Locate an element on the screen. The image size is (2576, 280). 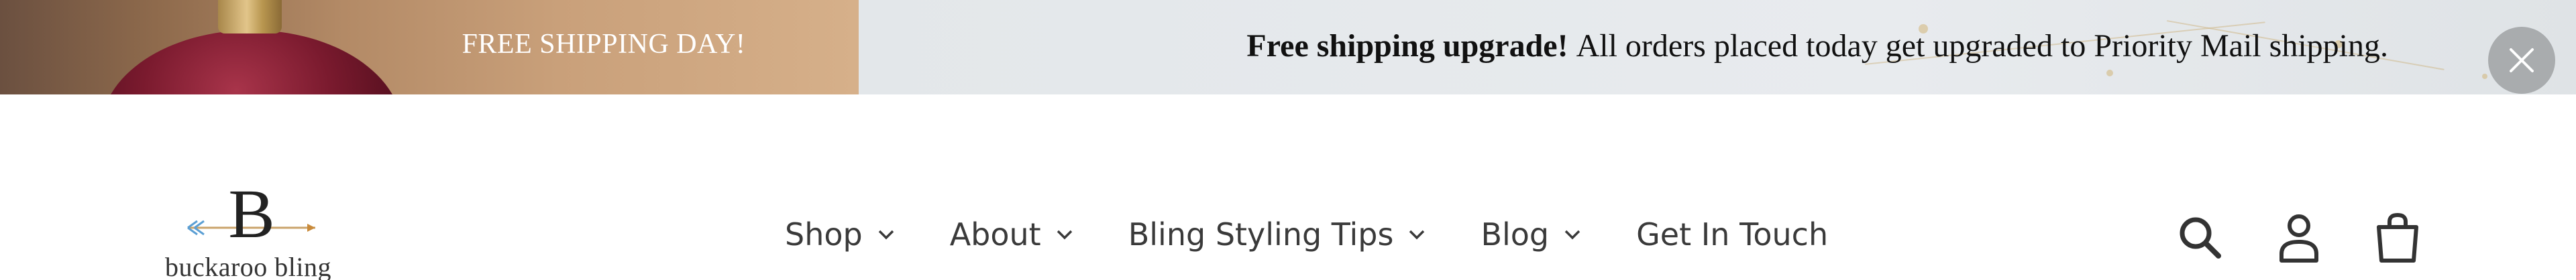
account-button is located at coordinates (2299, 238).